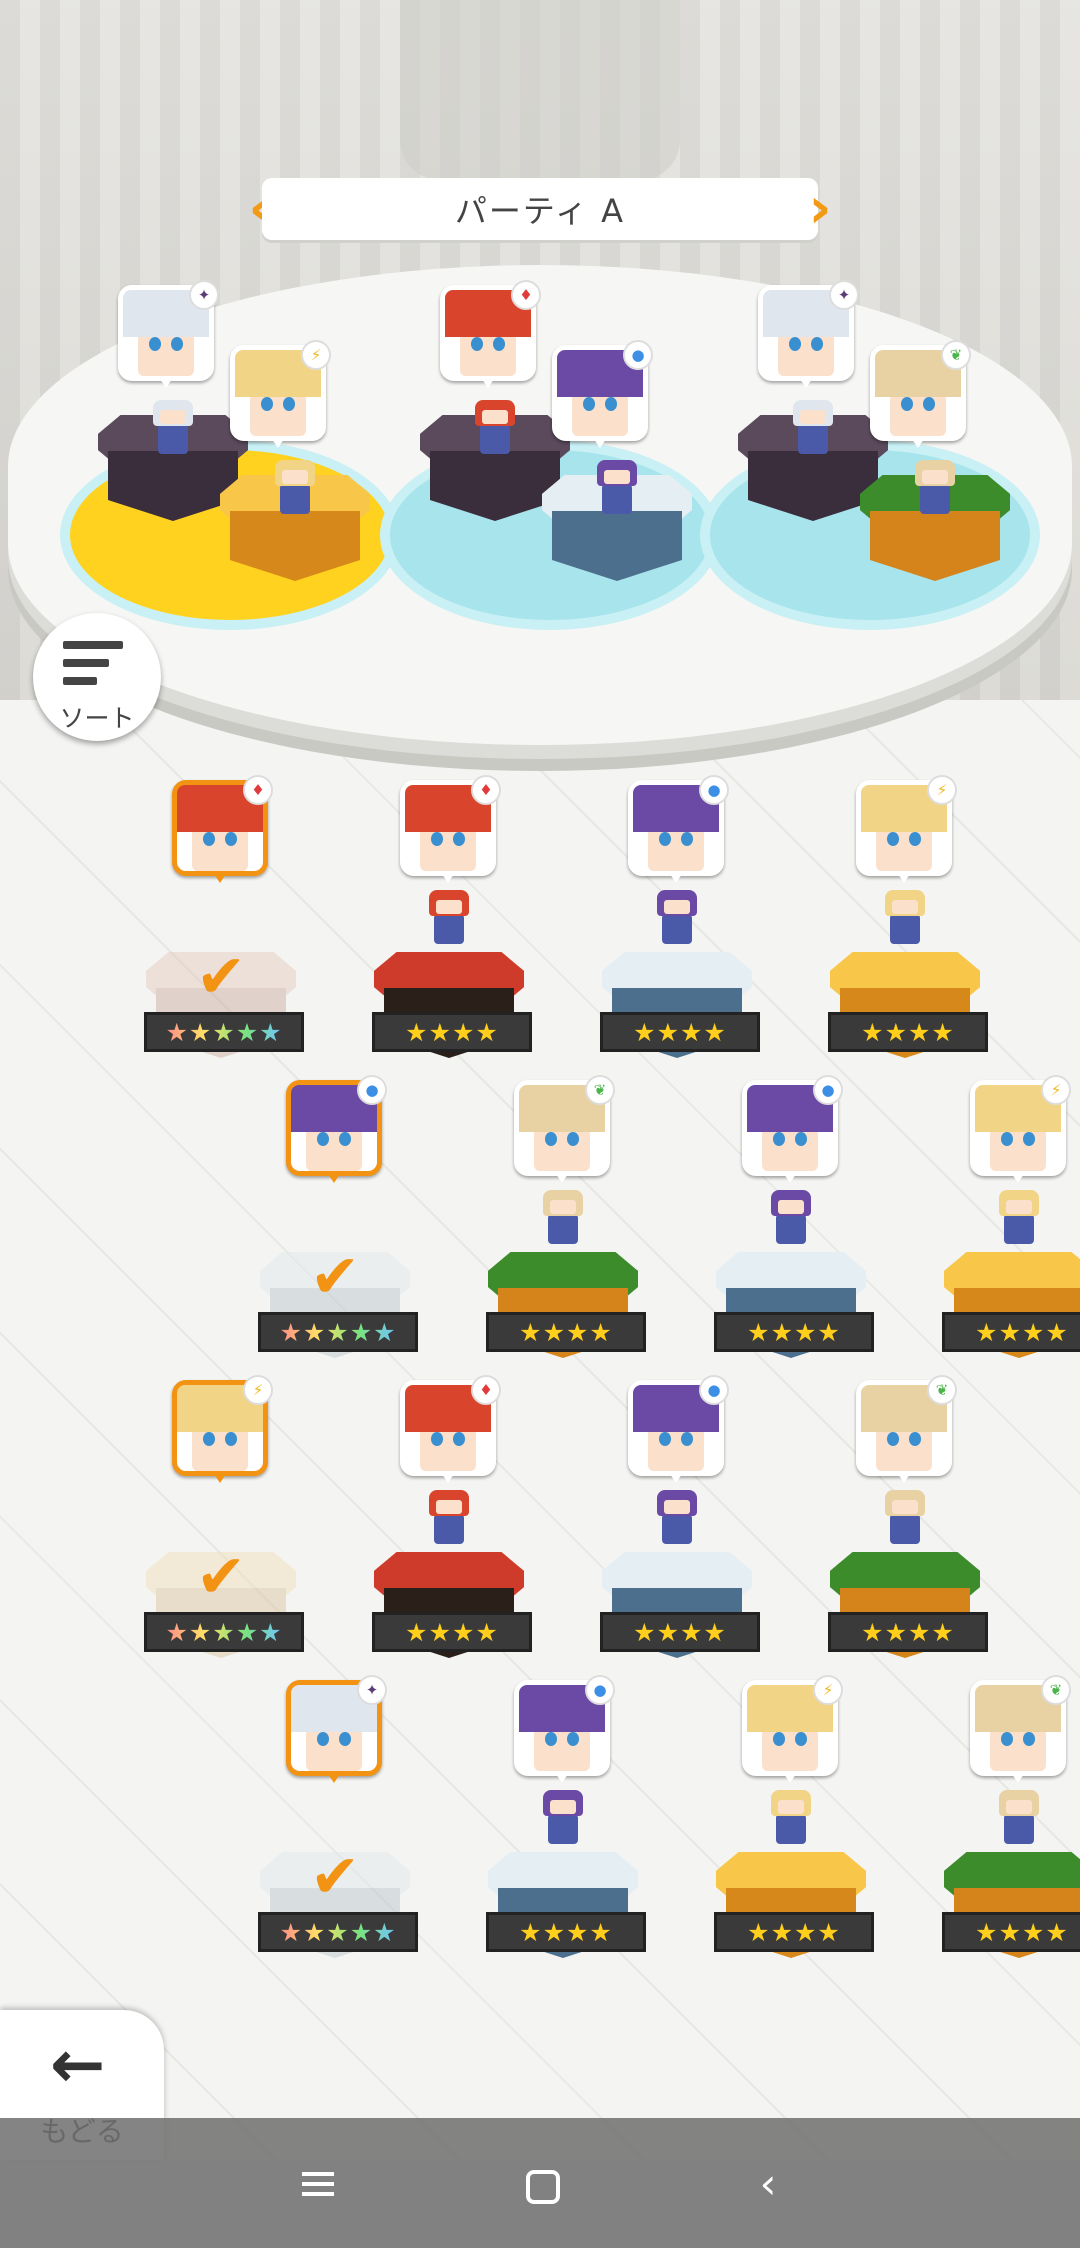 This screenshot has width=1080, height=2248. Describe the element at coordinates (540, 211) in the screenshot. I see `party-title: パーティ A` at that location.